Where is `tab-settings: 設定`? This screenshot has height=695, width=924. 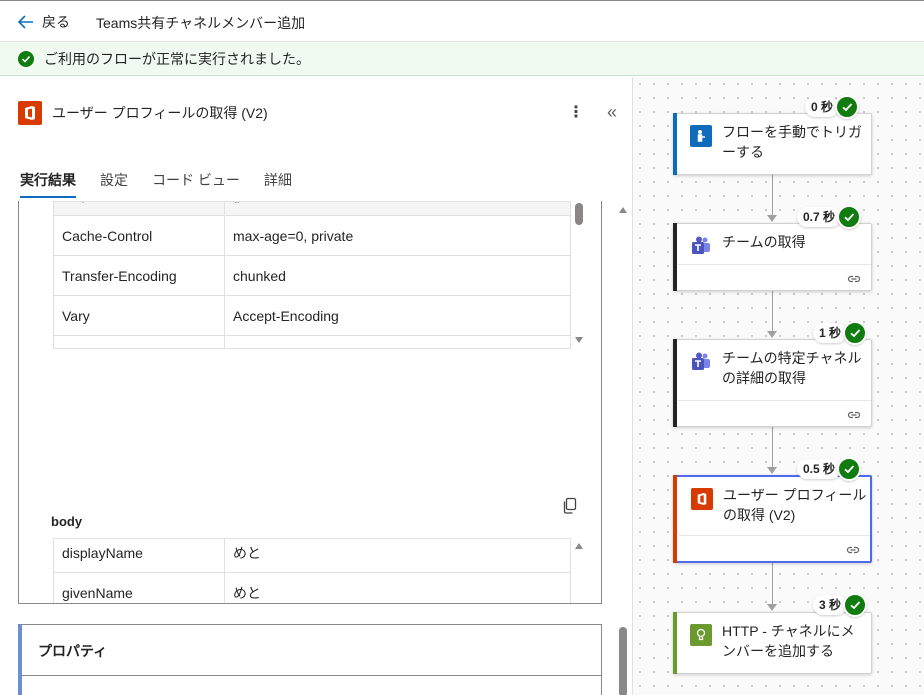 tab-settings: 設定 is located at coordinates (114, 184).